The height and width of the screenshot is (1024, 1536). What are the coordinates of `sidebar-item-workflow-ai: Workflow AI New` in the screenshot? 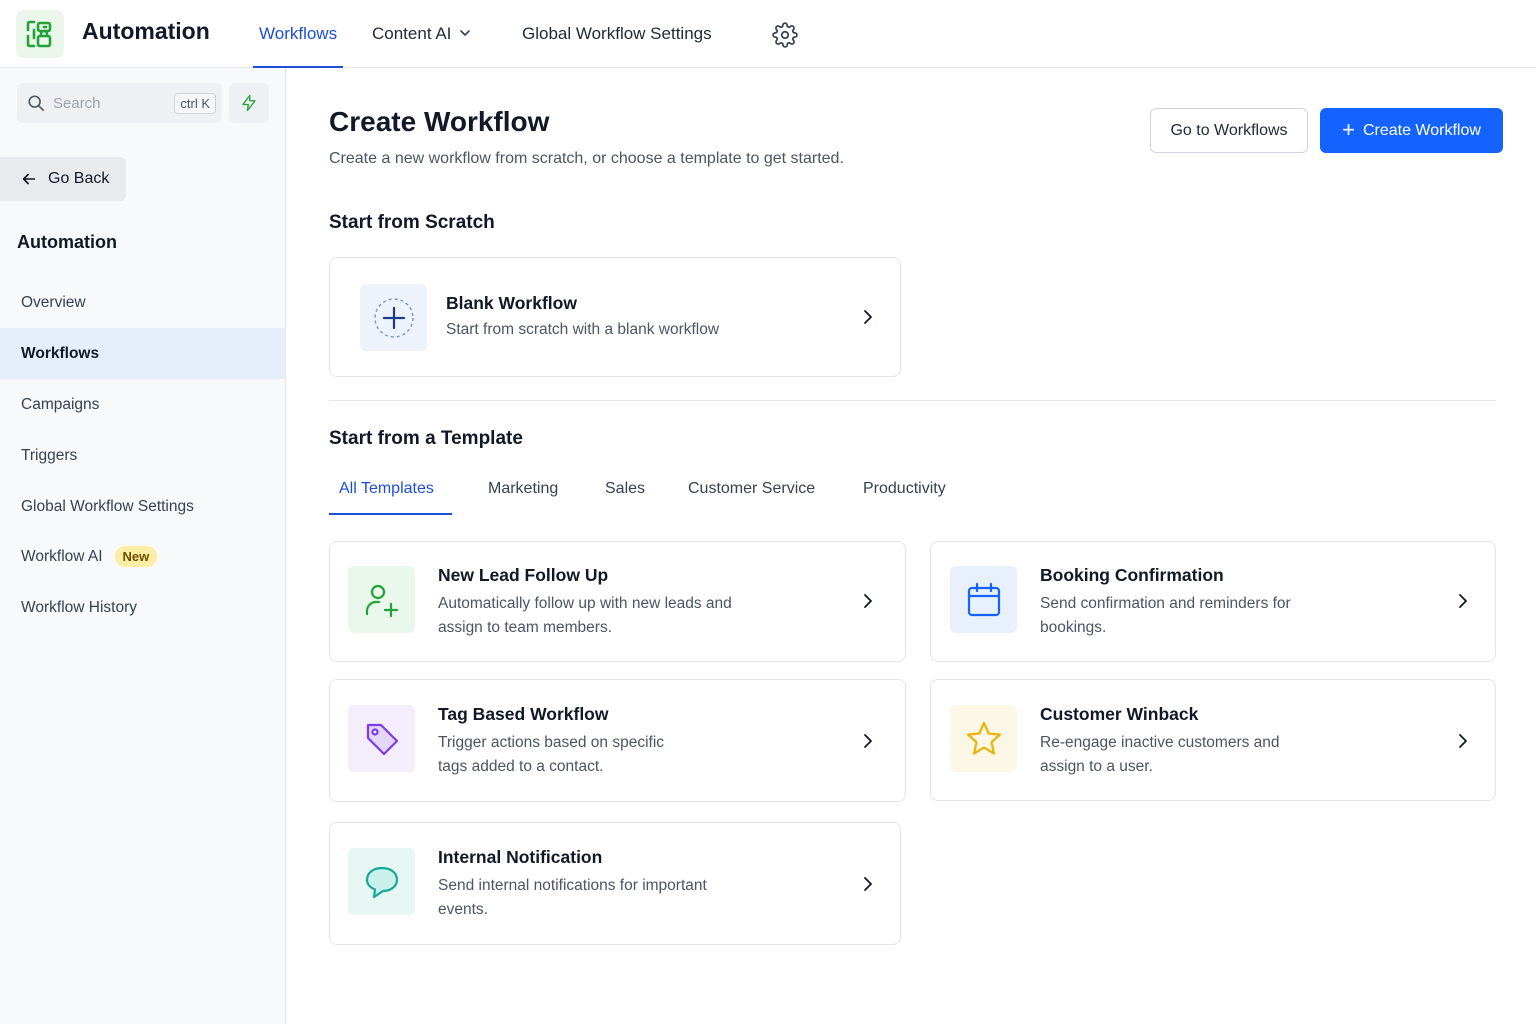 It's located at (143, 556).